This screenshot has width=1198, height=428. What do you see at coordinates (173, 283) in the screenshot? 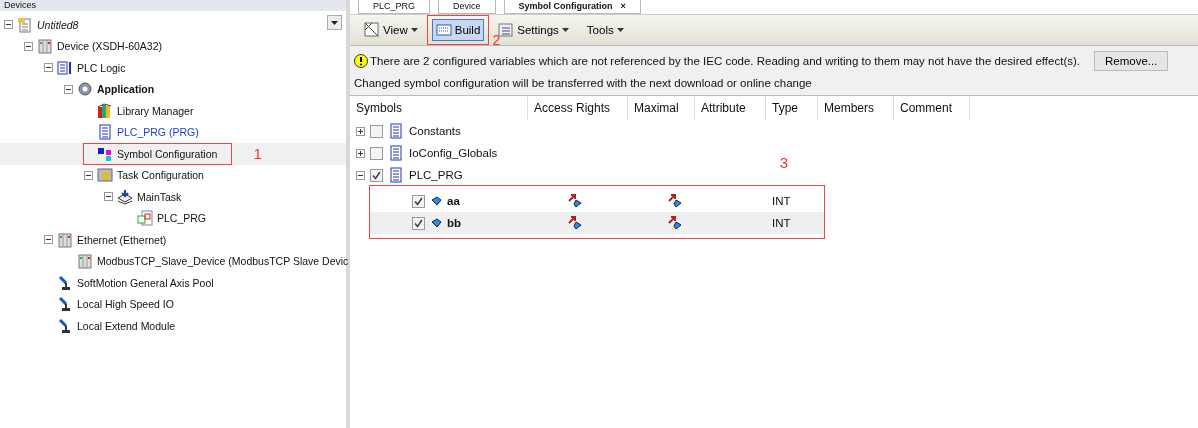
I see `tree-item: SoftMotion General Axis Pool` at bounding box center [173, 283].